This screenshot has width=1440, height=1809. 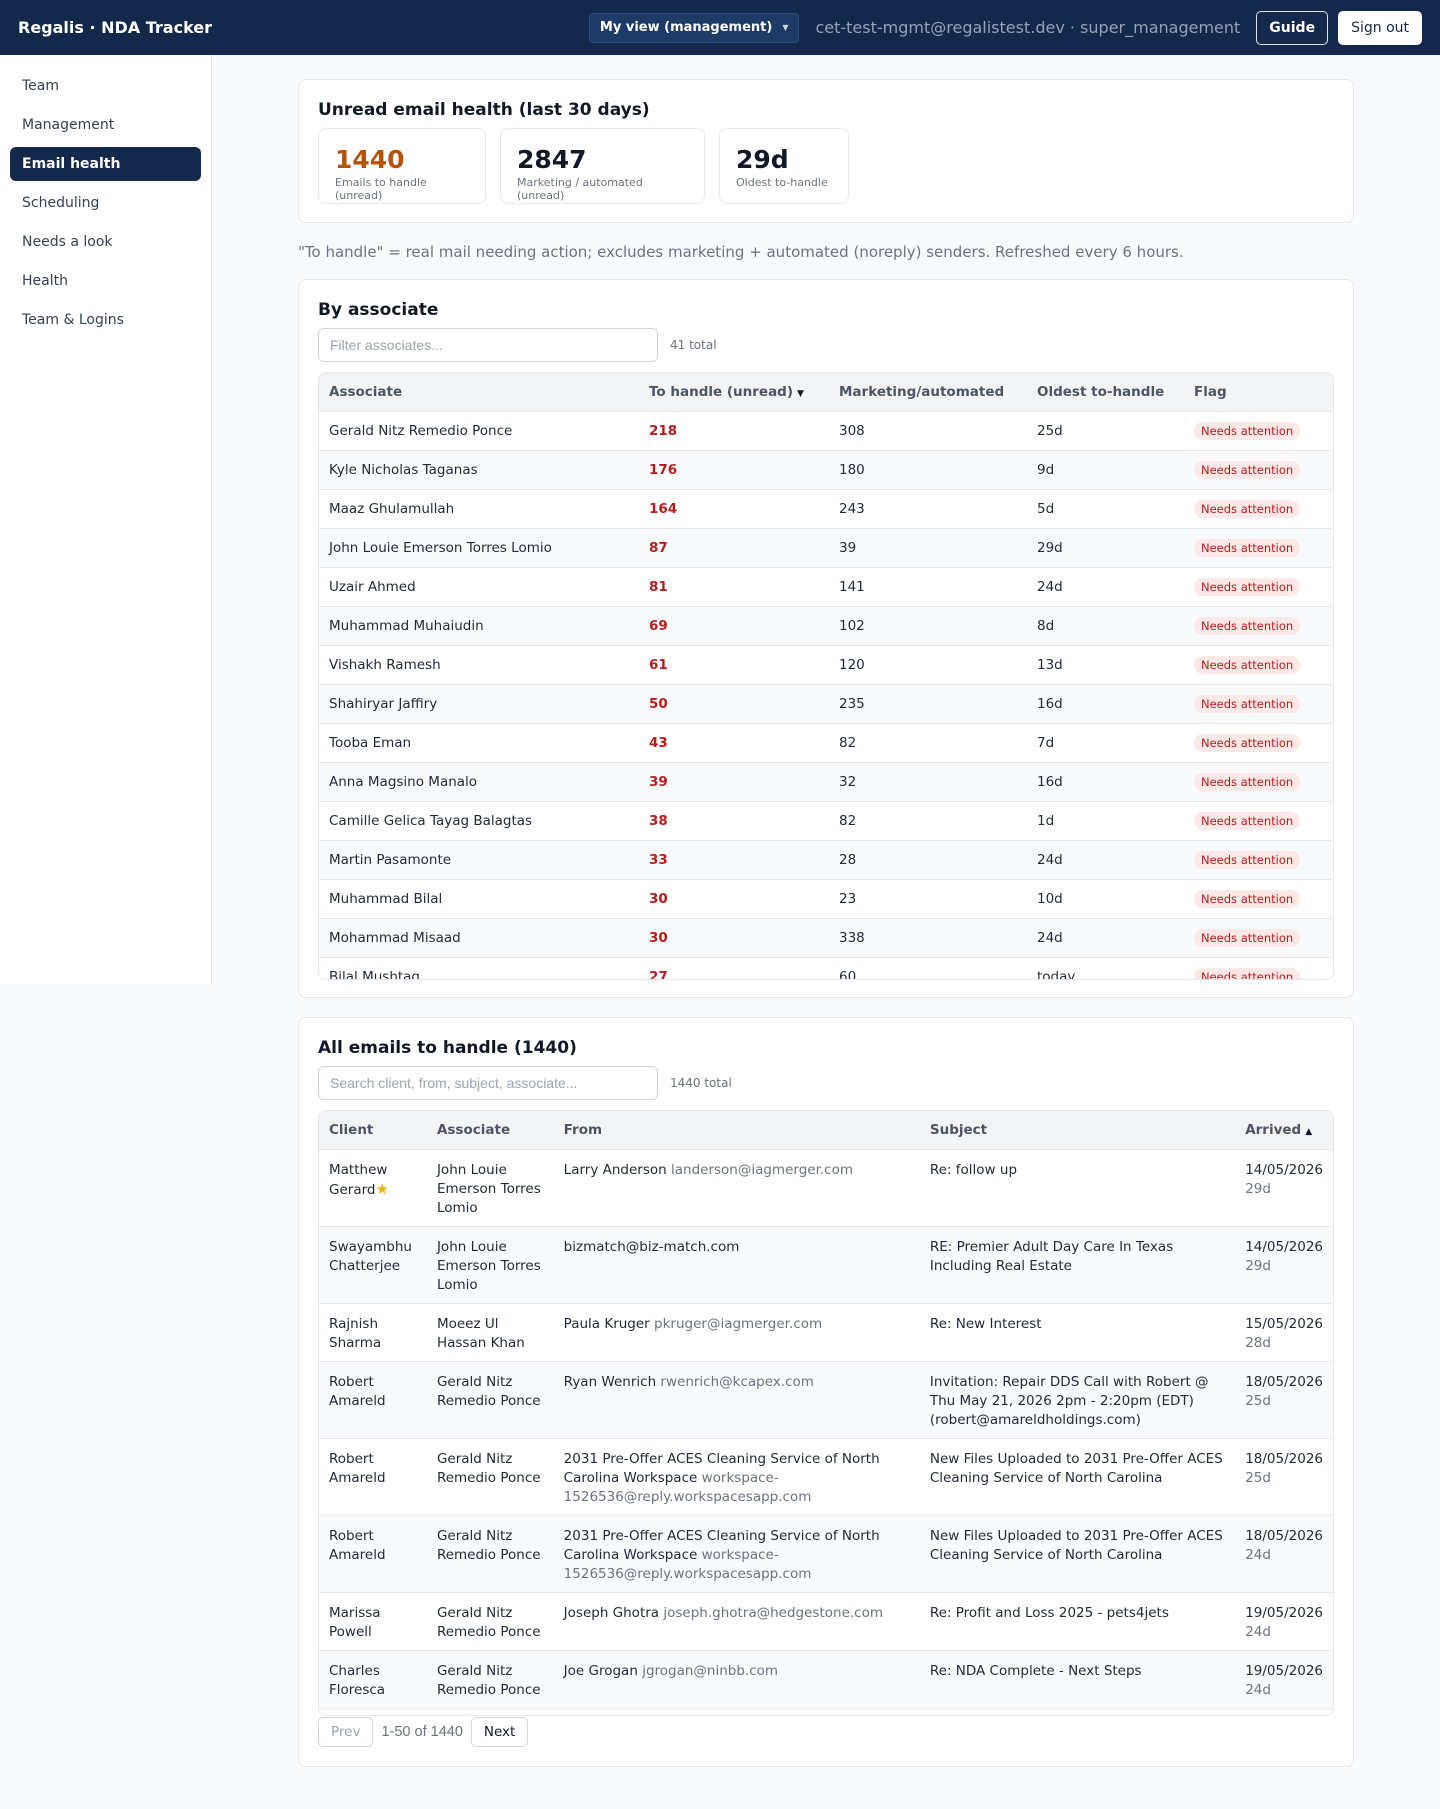 What do you see at coordinates (1380, 27) in the screenshot?
I see `sign-out-button: Sign out` at bounding box center [1380, 27].